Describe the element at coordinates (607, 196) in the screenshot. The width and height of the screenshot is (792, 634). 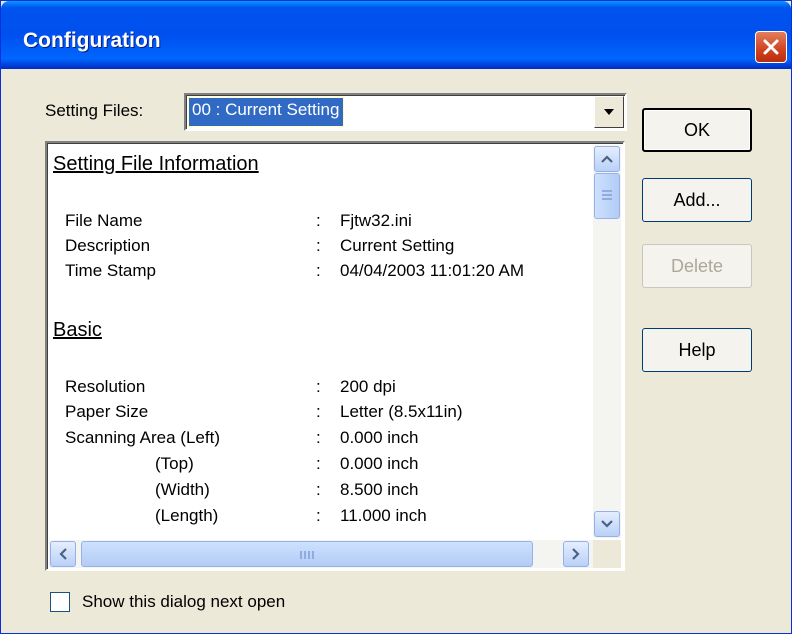
I see `vertical-scroll-thumb` at that location.